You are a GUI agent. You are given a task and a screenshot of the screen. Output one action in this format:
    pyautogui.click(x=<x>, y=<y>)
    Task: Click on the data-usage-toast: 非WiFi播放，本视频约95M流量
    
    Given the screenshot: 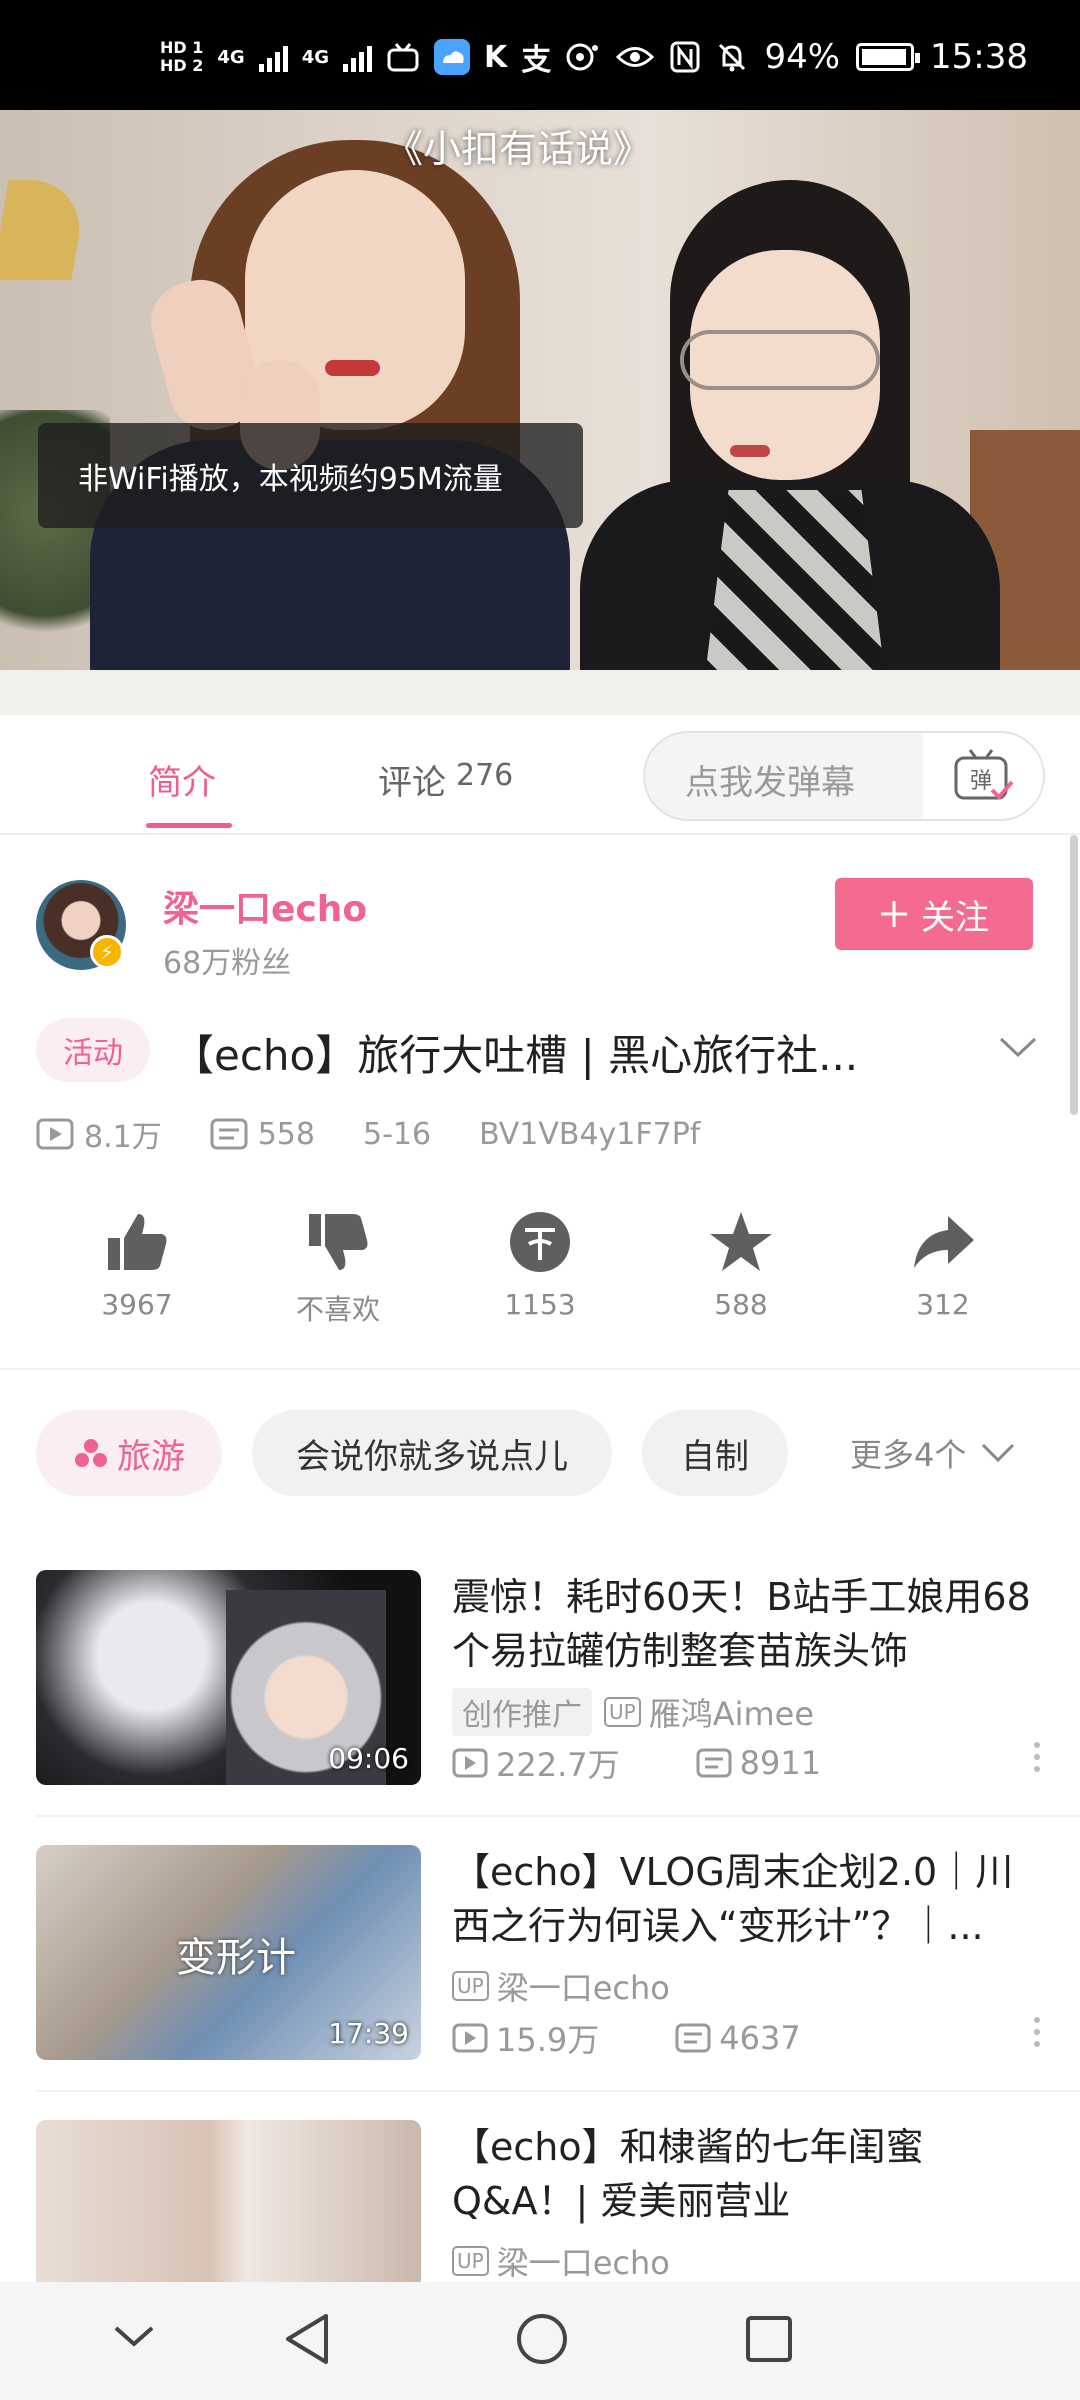 What is the action you would take?
    pyautogui.click(x=310, y=475)
    